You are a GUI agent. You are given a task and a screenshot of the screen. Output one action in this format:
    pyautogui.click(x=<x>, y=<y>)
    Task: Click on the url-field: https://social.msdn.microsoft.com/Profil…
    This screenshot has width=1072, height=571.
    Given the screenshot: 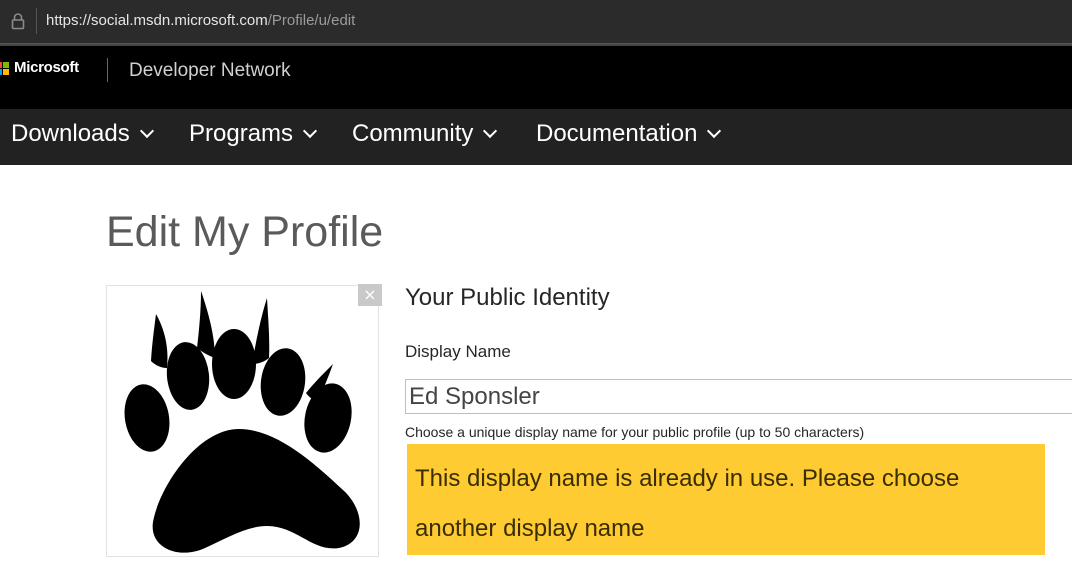 What is the action you would take?
    pyautogui.click(x=200, y=20)
    